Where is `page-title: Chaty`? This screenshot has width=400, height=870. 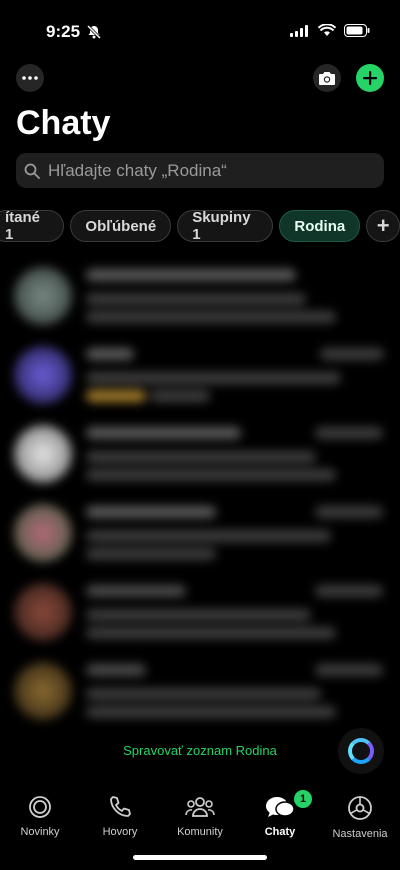 page-title: Chaty is located at coordinates (63, 123).